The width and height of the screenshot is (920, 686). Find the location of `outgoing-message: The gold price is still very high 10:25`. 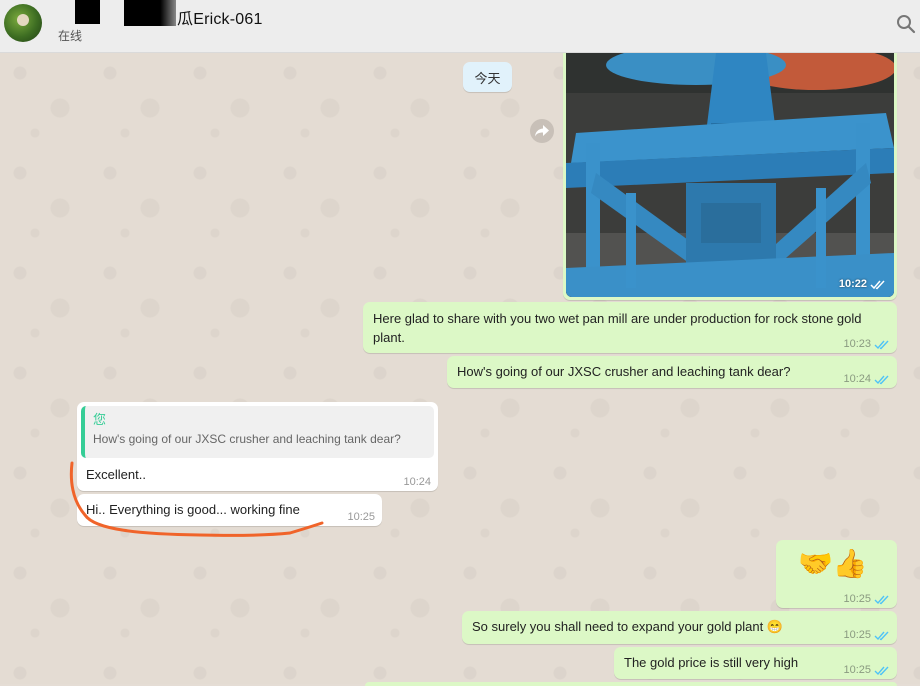

outgoing-message: The gold price is still very high 10:25 is located at coordinates (755, 663).